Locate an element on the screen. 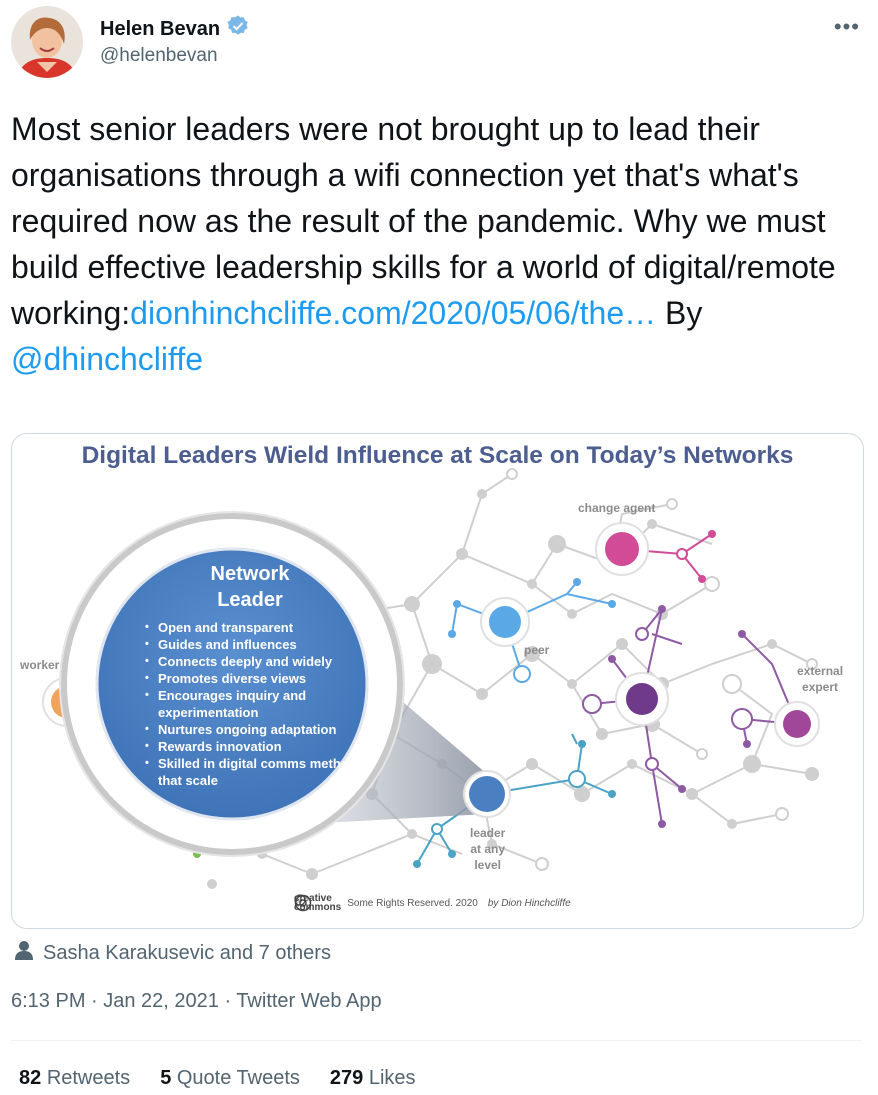 The height and width of the screenshot is (1095, 878). leader-trait: Encourages inquiry and experimentation is located at coordinates (261, 704).